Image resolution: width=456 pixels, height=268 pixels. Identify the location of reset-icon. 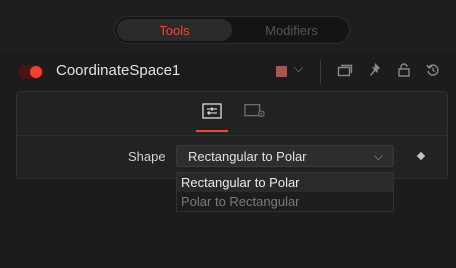
(433, 70).